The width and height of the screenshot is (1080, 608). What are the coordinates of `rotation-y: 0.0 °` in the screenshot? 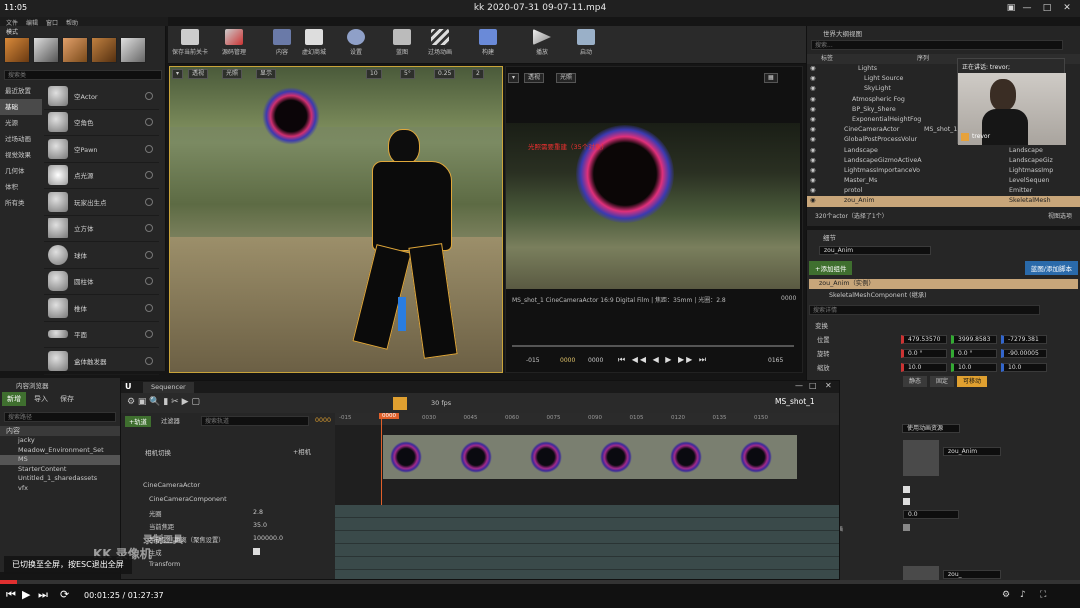 It's located at (974, 353).